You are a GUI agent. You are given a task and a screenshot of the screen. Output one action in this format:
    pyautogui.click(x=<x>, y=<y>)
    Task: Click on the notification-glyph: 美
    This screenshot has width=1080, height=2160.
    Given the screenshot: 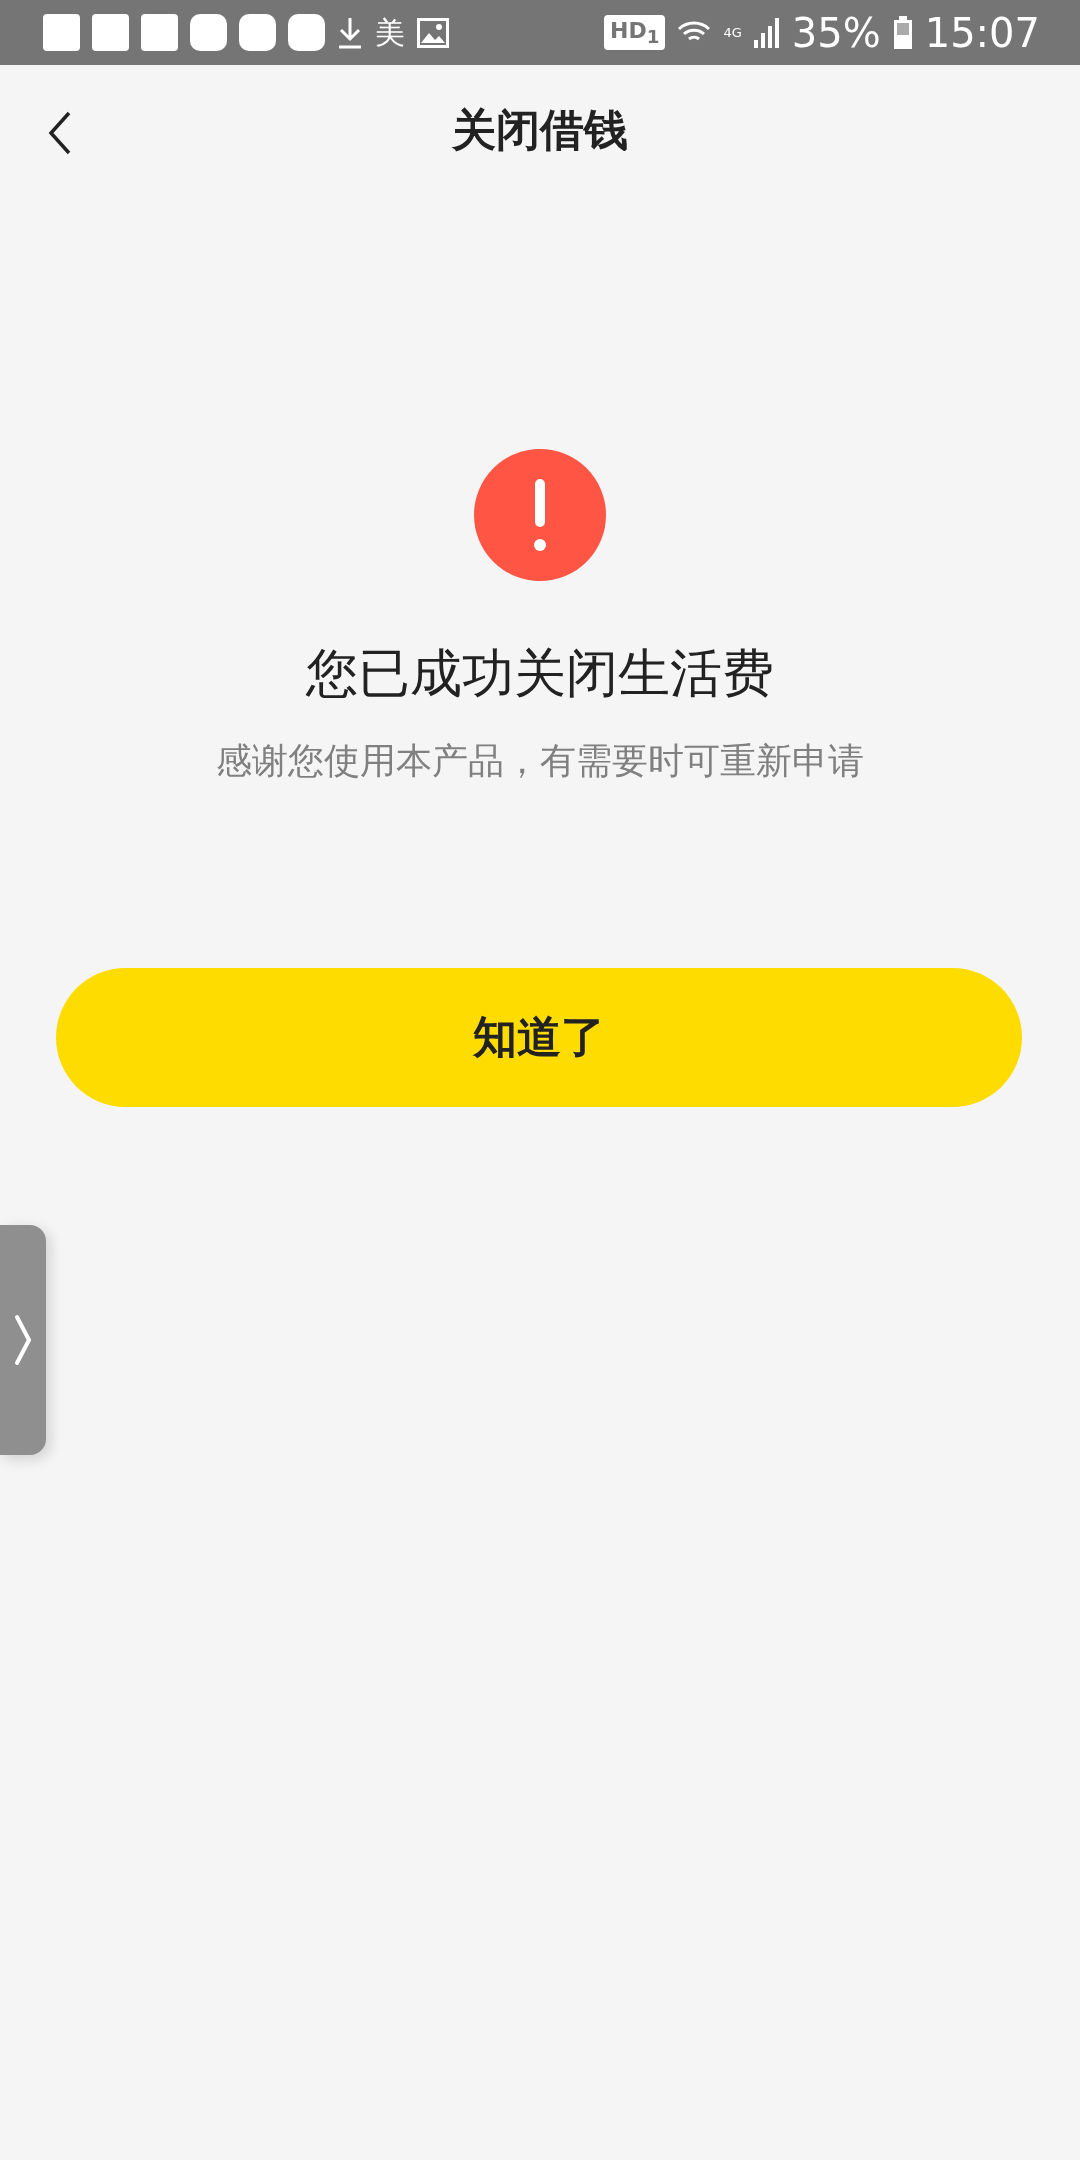 What is the action you would take?
    pyautogui.click(x=390, y=32)
    